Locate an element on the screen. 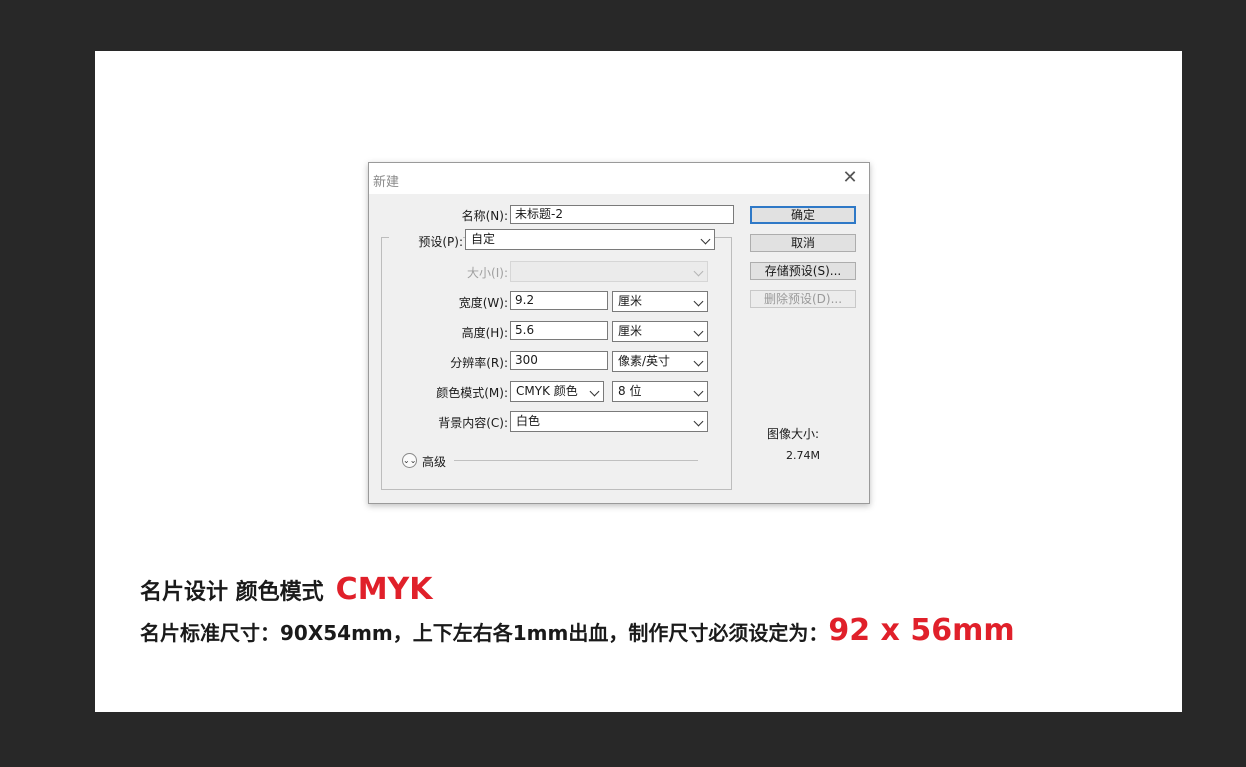  height-unit-select: 厘米 is located at coordinates (660, 331).